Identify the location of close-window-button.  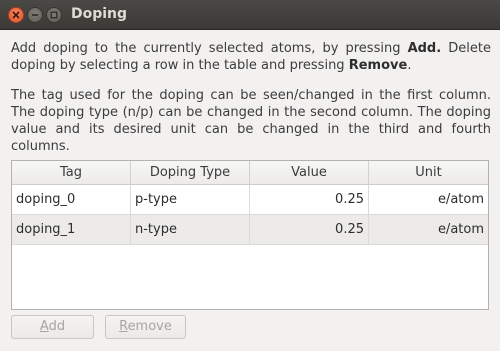
(16, 15).